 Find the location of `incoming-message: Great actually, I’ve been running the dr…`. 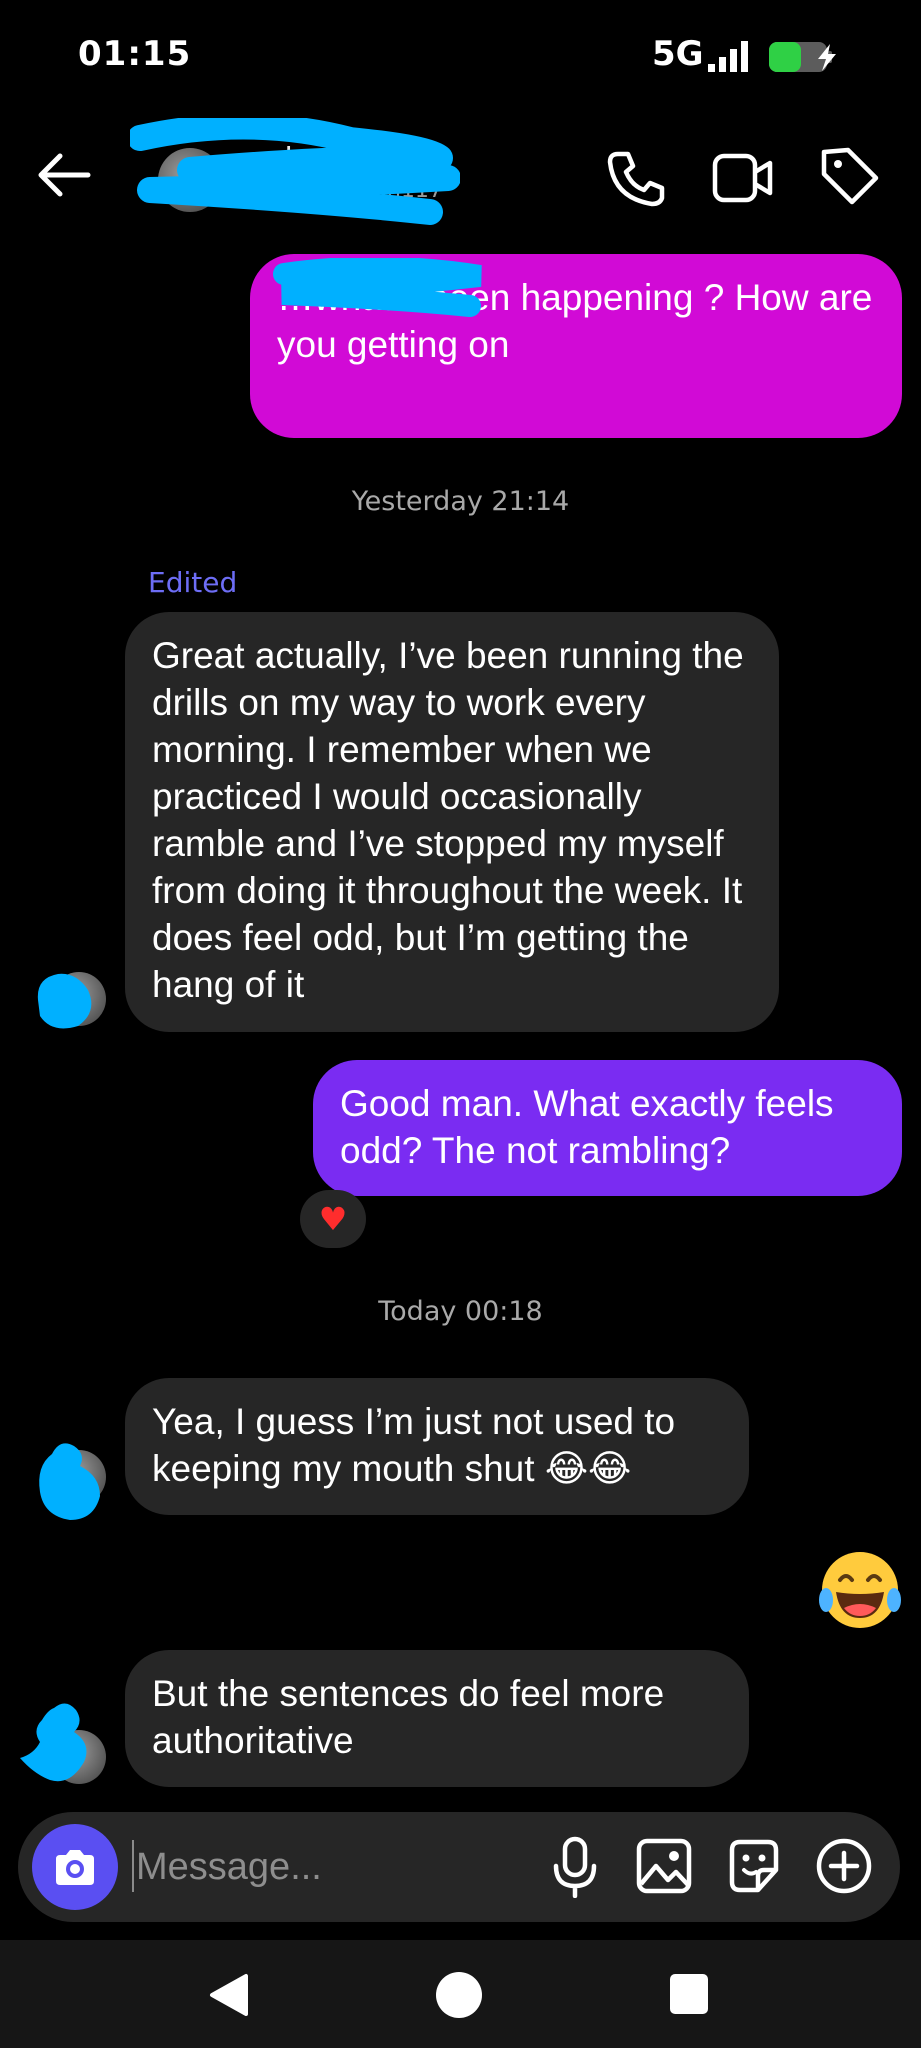

incoming-message: Great actually, I’ve been running the dr… is located at coordinates (452, 822).